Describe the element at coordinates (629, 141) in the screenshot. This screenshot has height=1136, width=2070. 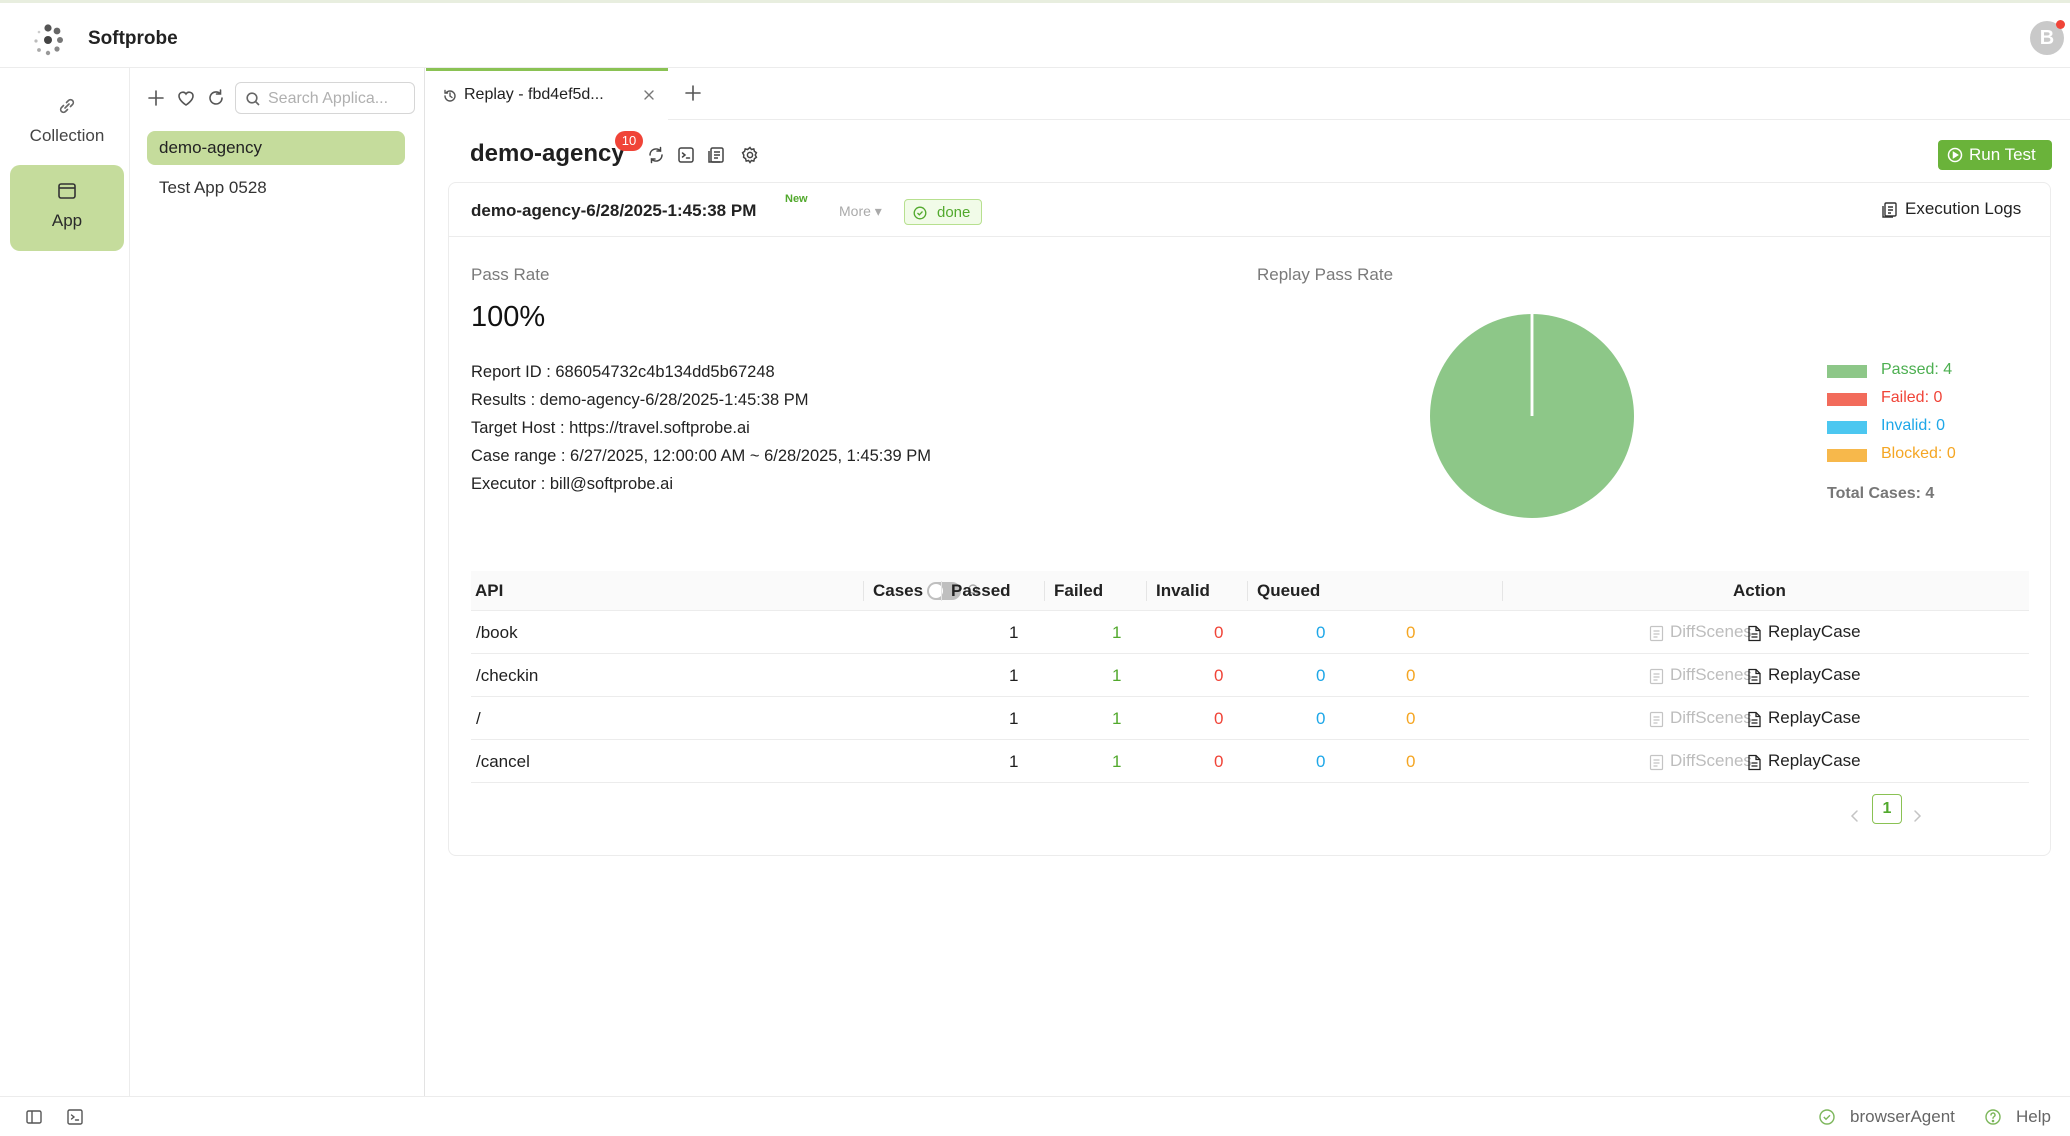
I see `count-badge: 10` at that location.